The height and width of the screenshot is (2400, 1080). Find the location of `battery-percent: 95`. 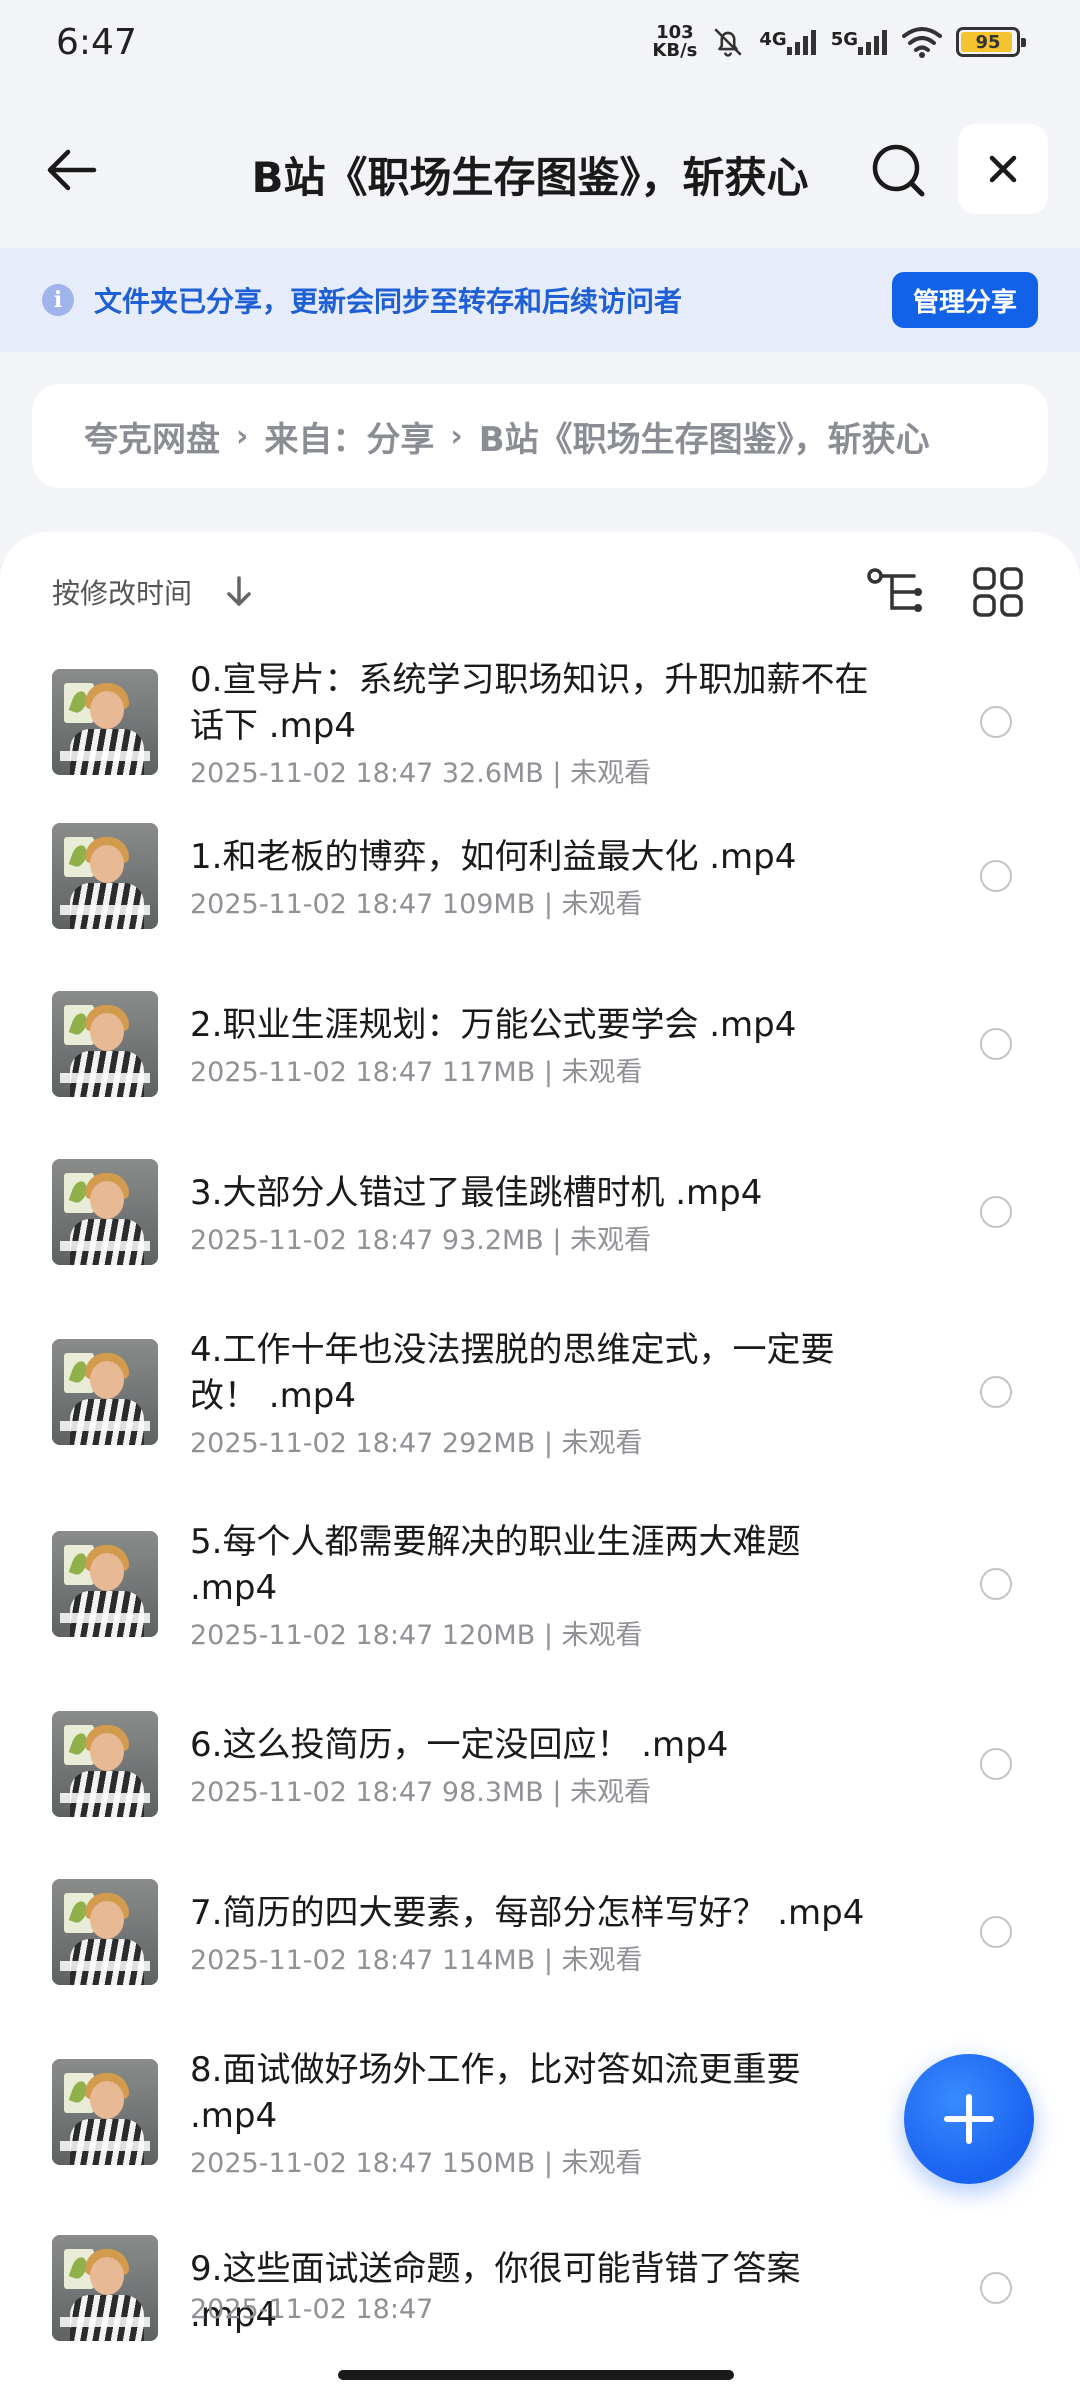

battery-percent: 95 is located at coordinates (988, 42).